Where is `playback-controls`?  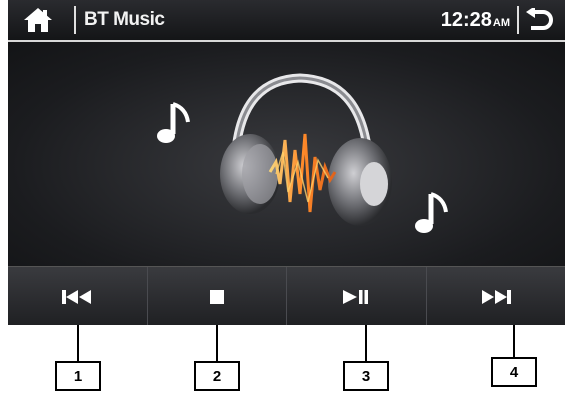 playback-controls is located at coordinates (286, 295).